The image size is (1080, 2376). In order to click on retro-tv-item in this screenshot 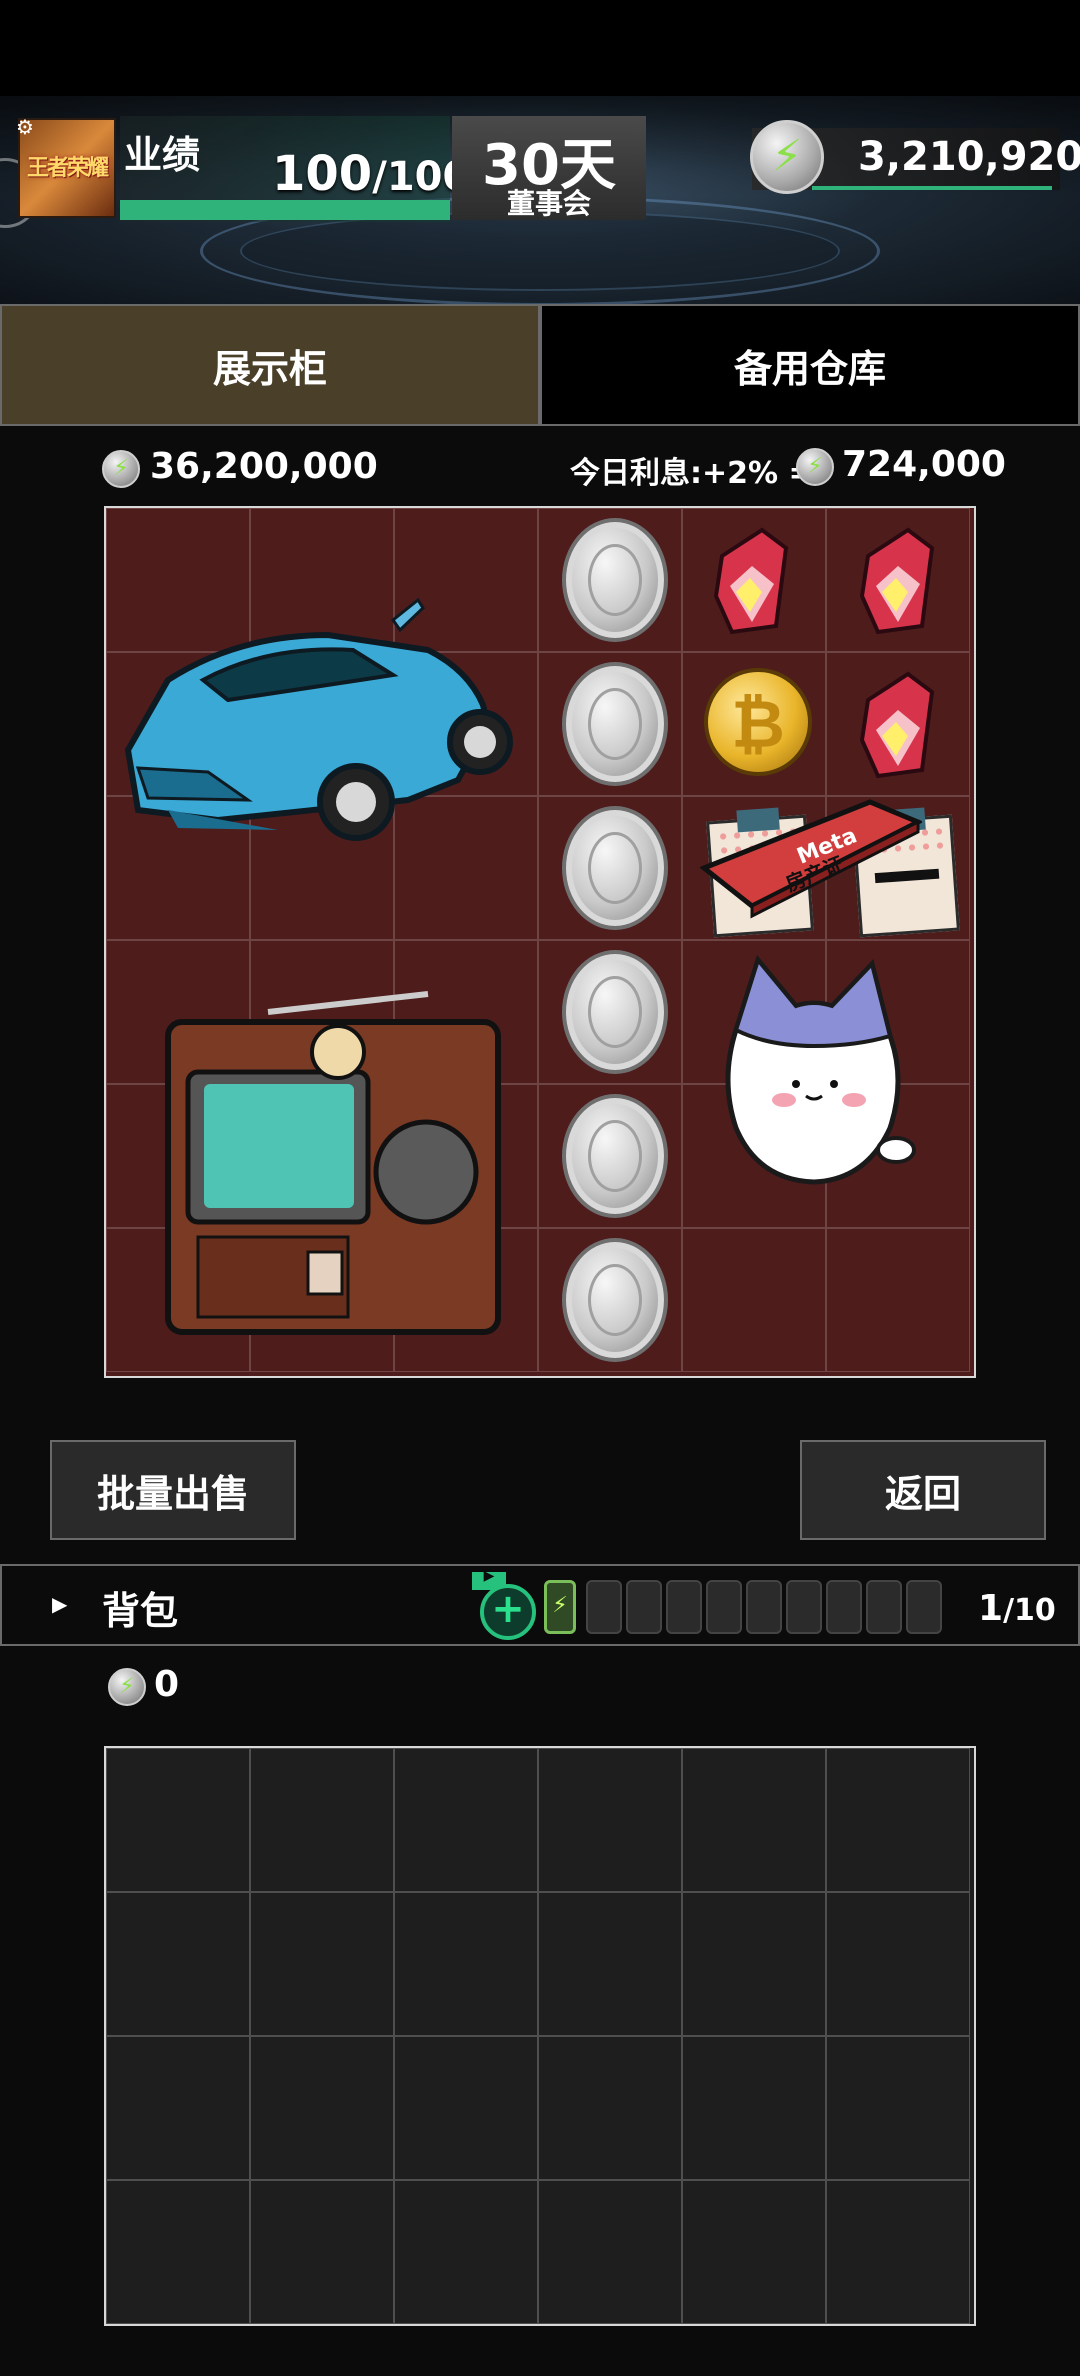, I will do `click(324, 1158)`.